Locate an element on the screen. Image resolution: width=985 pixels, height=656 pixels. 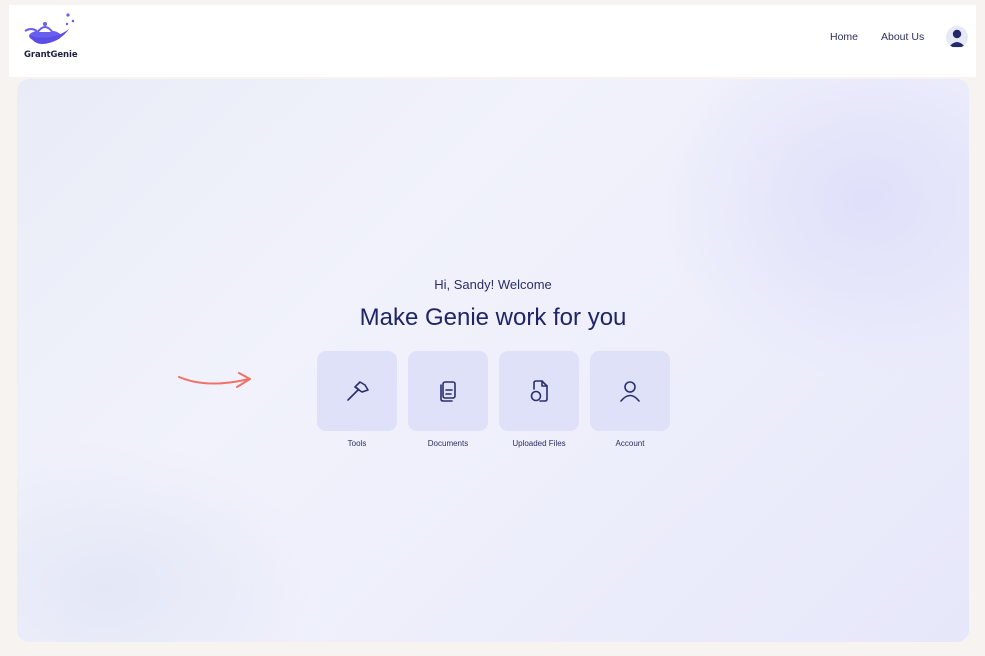
tile-documents: Documents is located at coordinates (448, 399).